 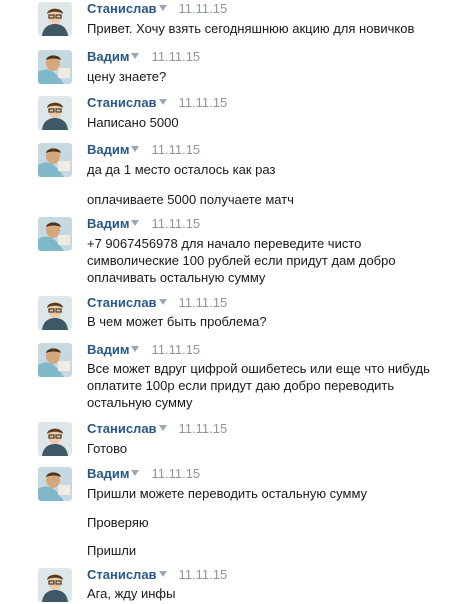 I want to click on message-text: В чем может быть проблема?, so click(x=177, y=321).